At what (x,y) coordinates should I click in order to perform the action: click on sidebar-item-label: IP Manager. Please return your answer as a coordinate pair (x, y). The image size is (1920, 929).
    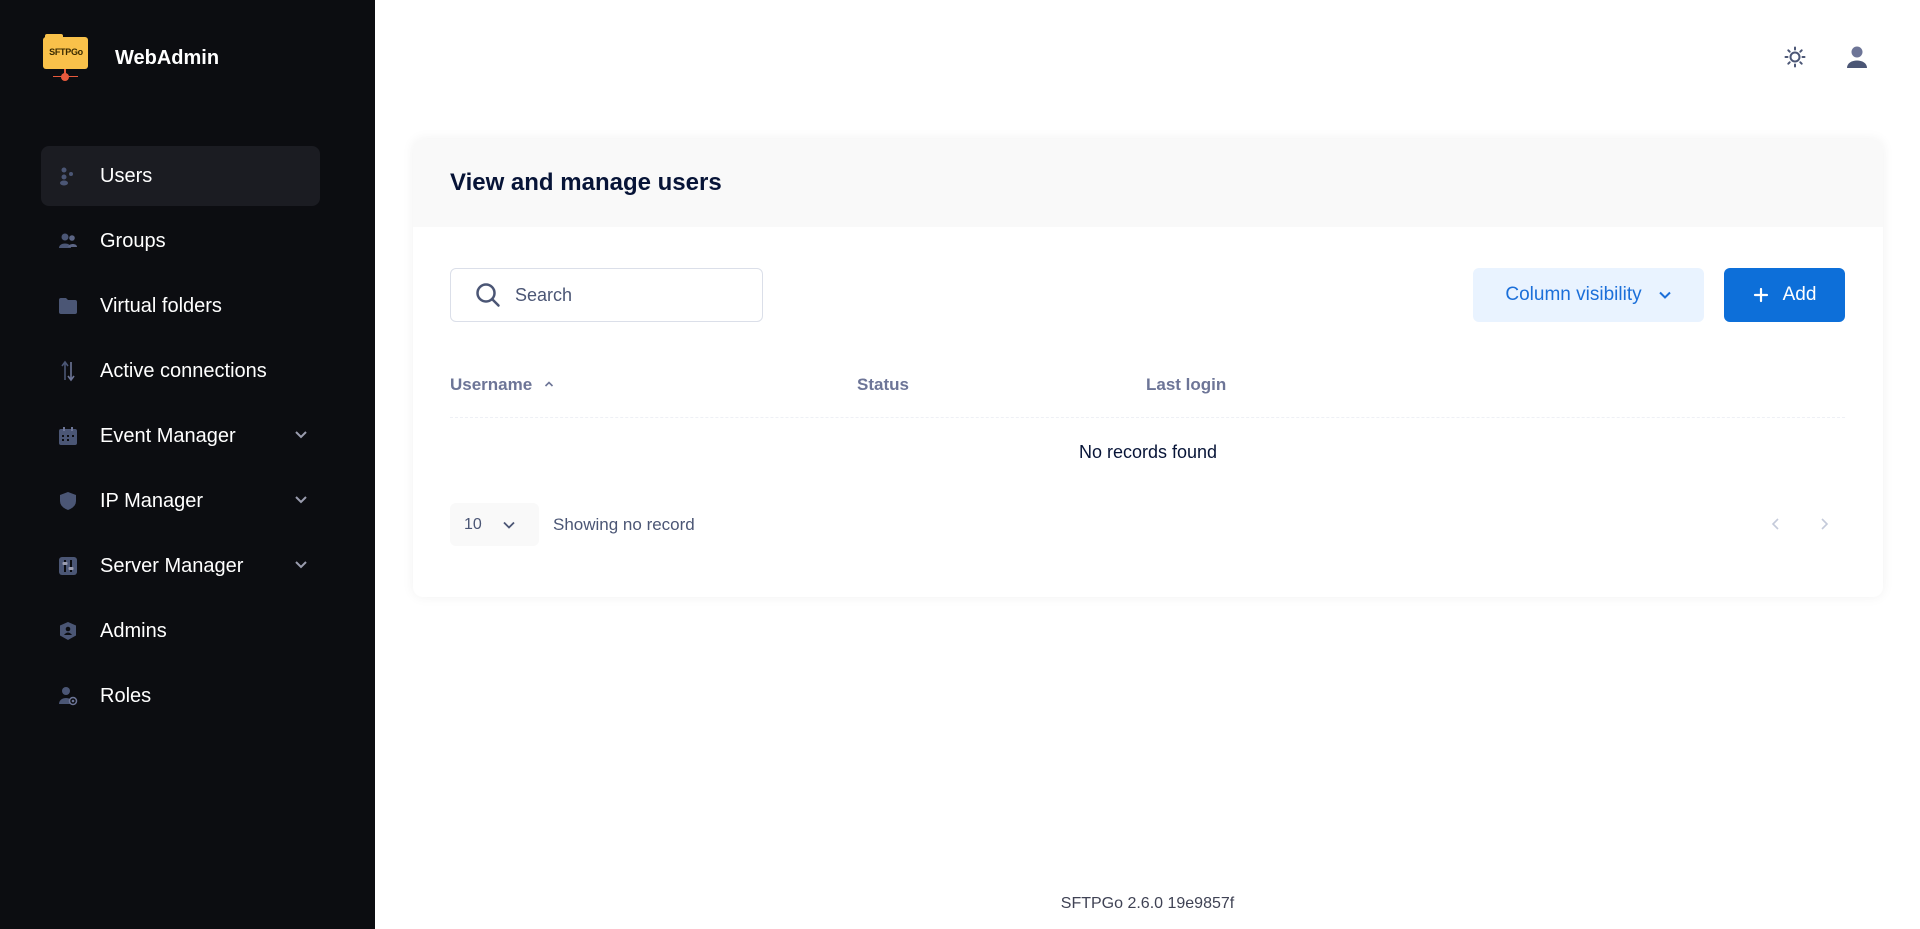
    Looking at the image, I should click on (152, 500).